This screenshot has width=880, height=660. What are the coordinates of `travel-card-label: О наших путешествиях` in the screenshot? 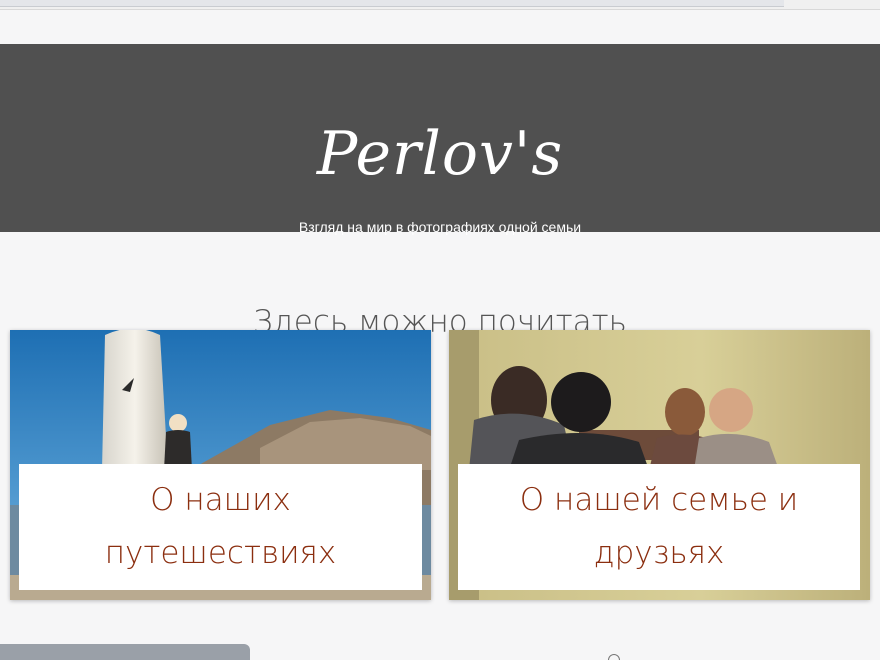 It's located at (220, 527).